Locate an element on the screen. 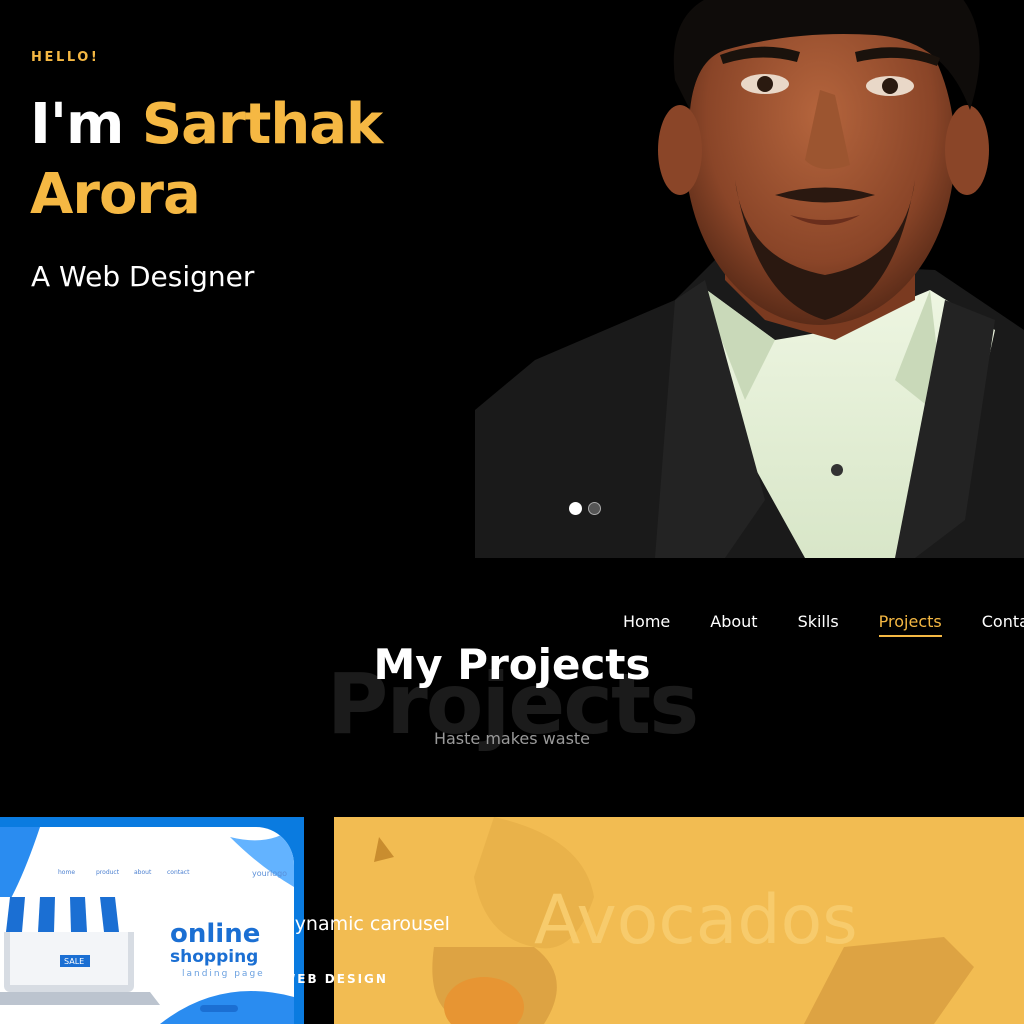 The width and height of the screenshot is (1024, 1024). thumb-logo: yourlogo is located at coordinates (270, 873).